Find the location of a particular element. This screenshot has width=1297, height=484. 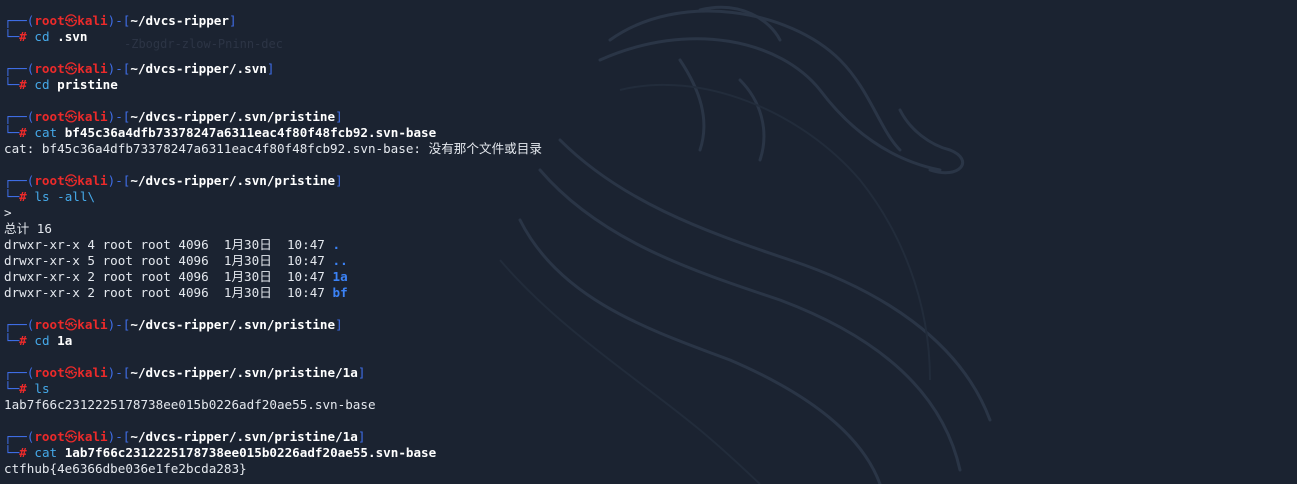

listing-dir-name: . is located at coordinates (336, 244).